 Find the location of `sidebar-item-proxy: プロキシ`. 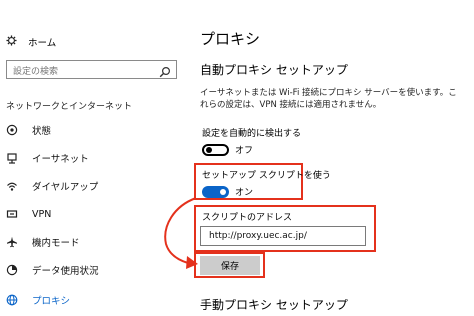

sidebar-item-proxy: プロキシ is located at coordinates (38, 300).